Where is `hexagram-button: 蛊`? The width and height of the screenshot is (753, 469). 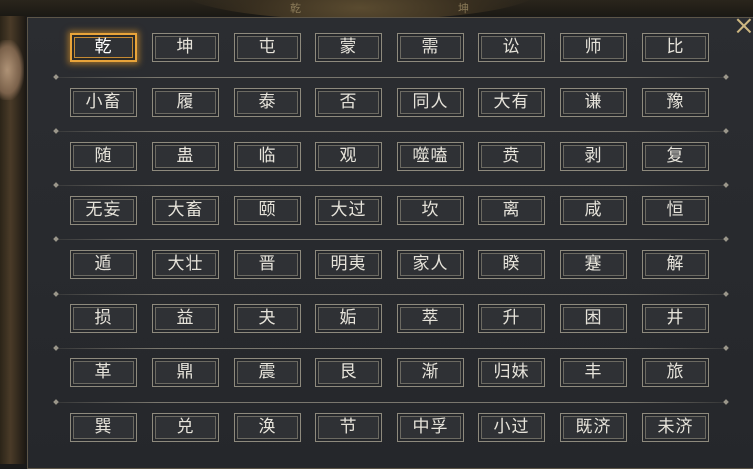
hexagram-button: 蛊 is located at coordinates (185, 156).